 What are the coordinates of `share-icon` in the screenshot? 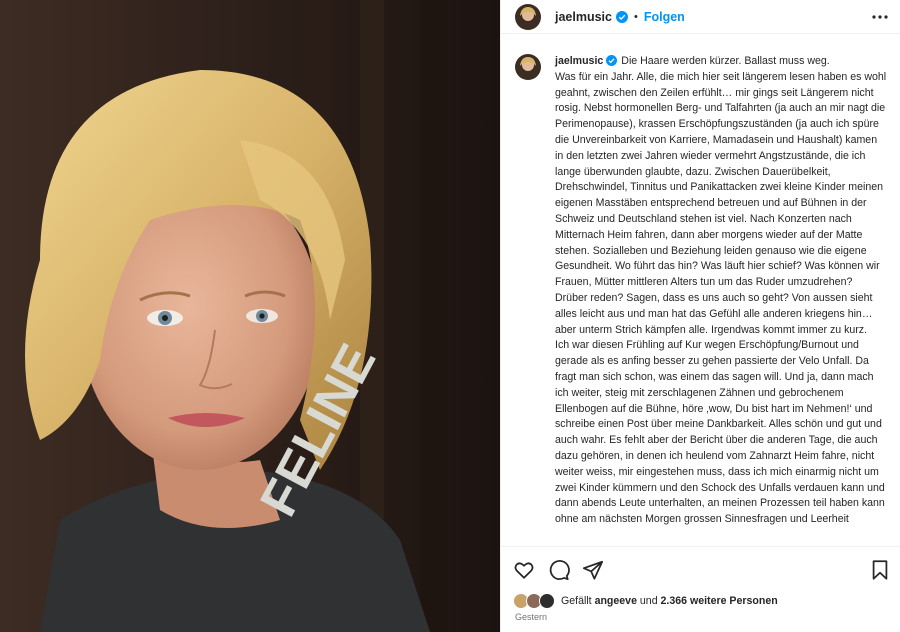 It's located at (593, 570).